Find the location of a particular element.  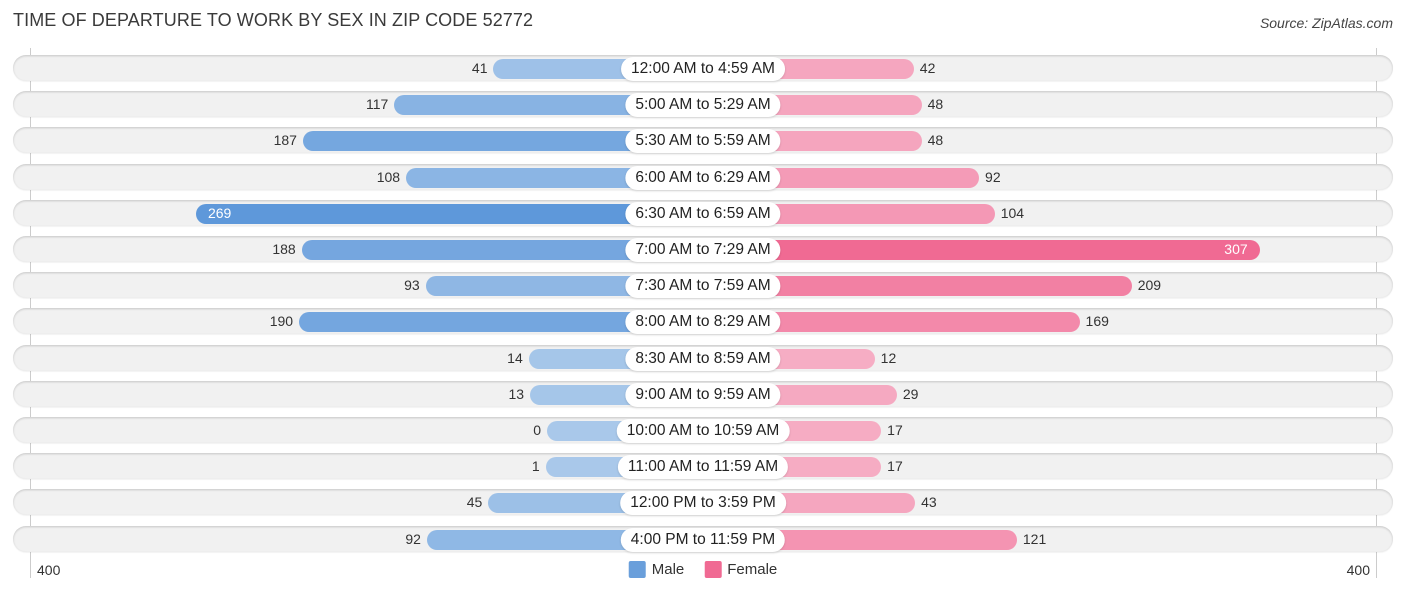

category-label: 11:00 AM to 11:59 AM is located at coordinates (703, 467).